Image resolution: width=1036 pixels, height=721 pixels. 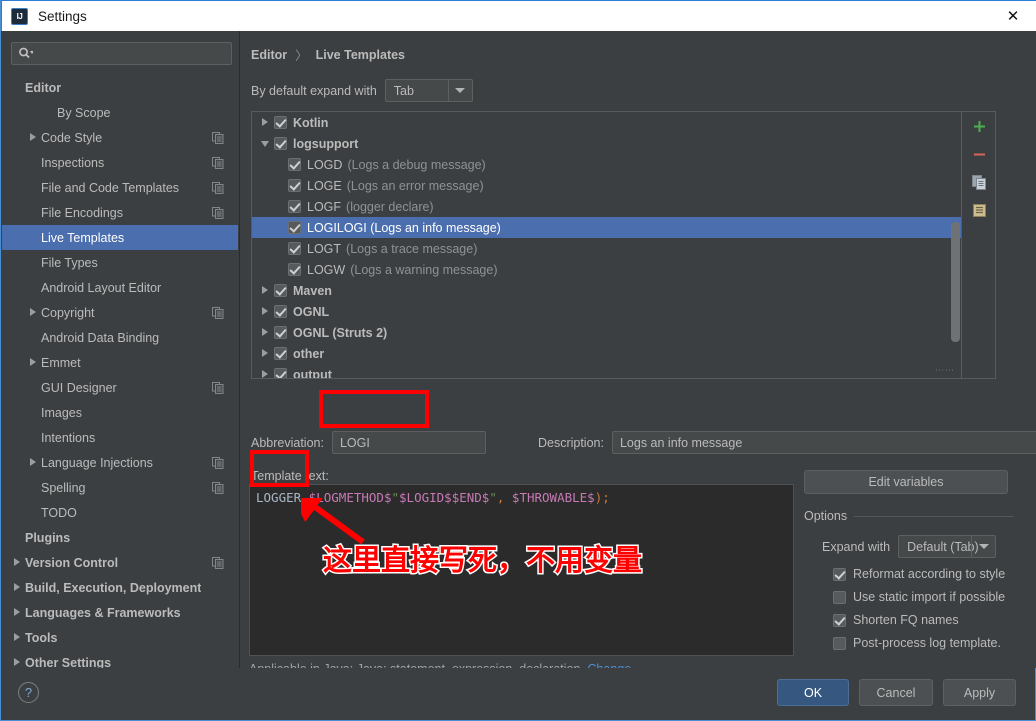 What do you see at coordinates (120, 262) in the screenshot?
I see `sidebar-item-file-types: File Types` at bounding box center [120, 262].